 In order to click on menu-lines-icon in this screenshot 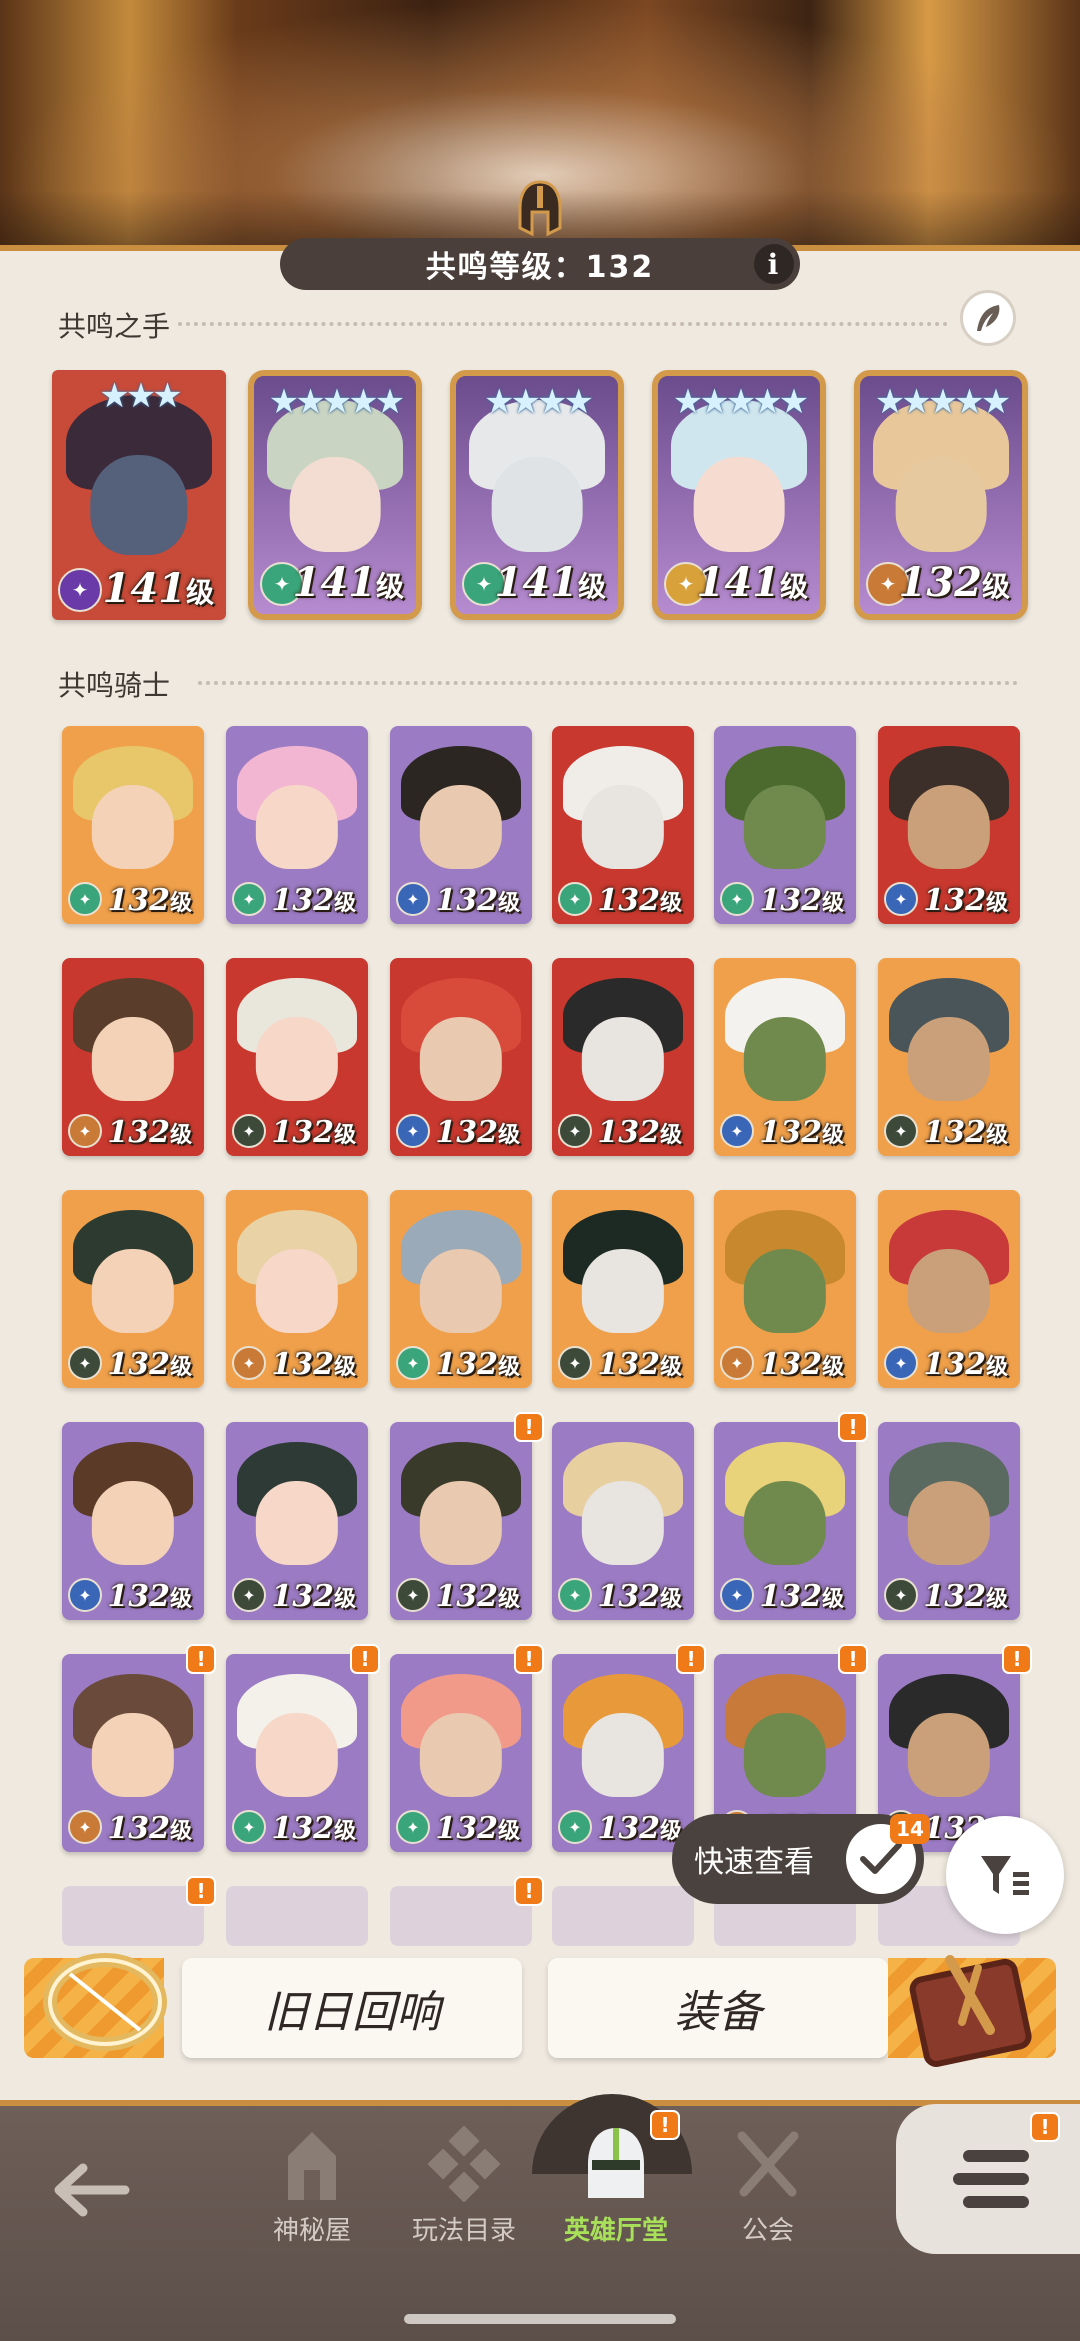, I will do `click(991, 2179)`.